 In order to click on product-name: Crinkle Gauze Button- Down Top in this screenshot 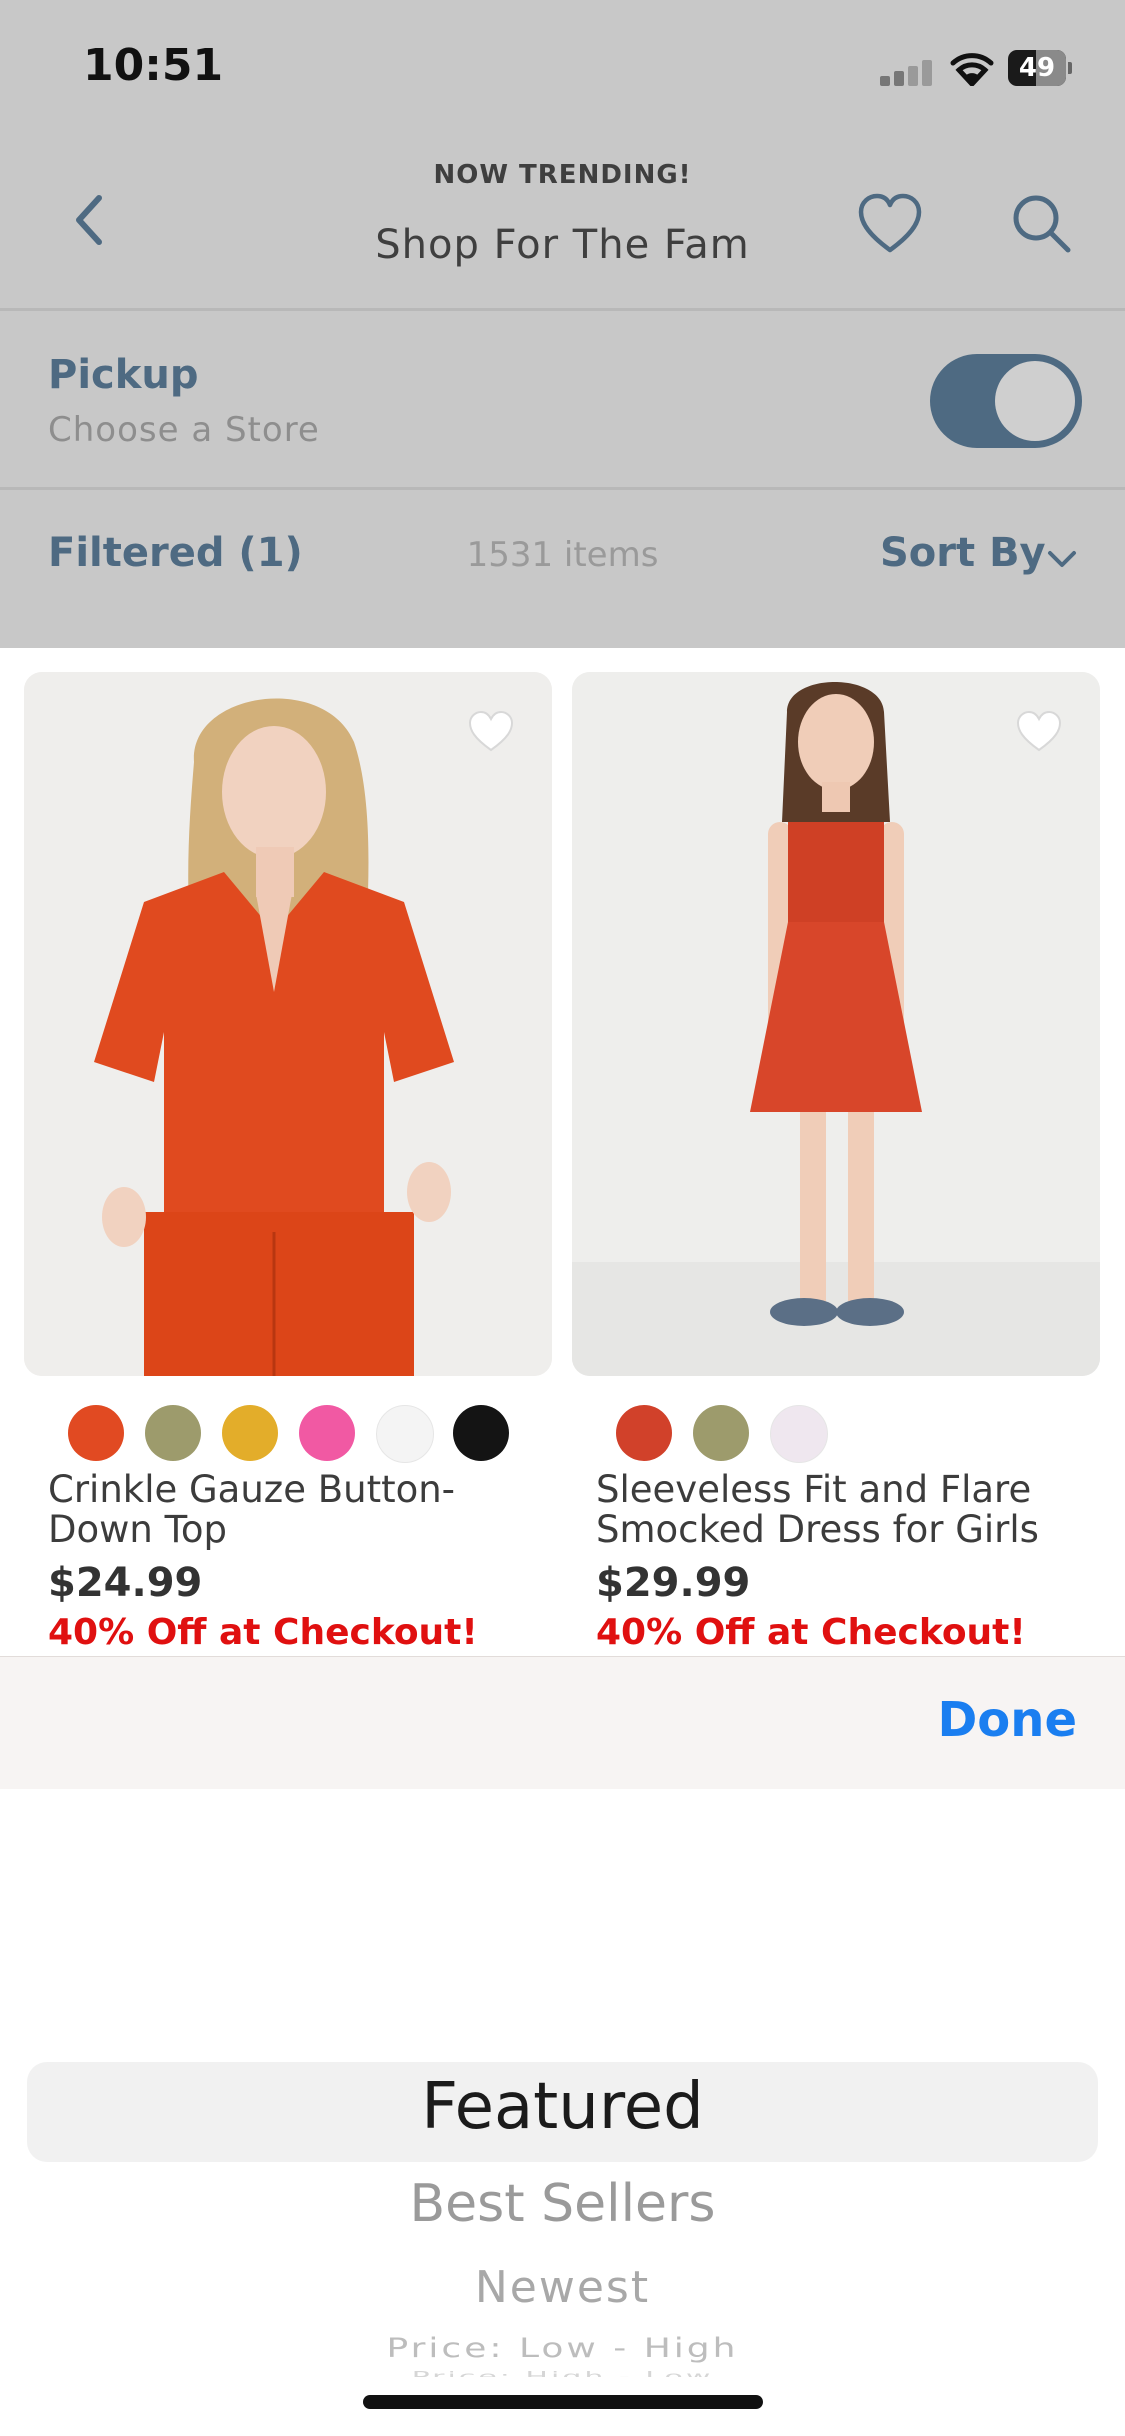, I will do `click(298, 1510)`.